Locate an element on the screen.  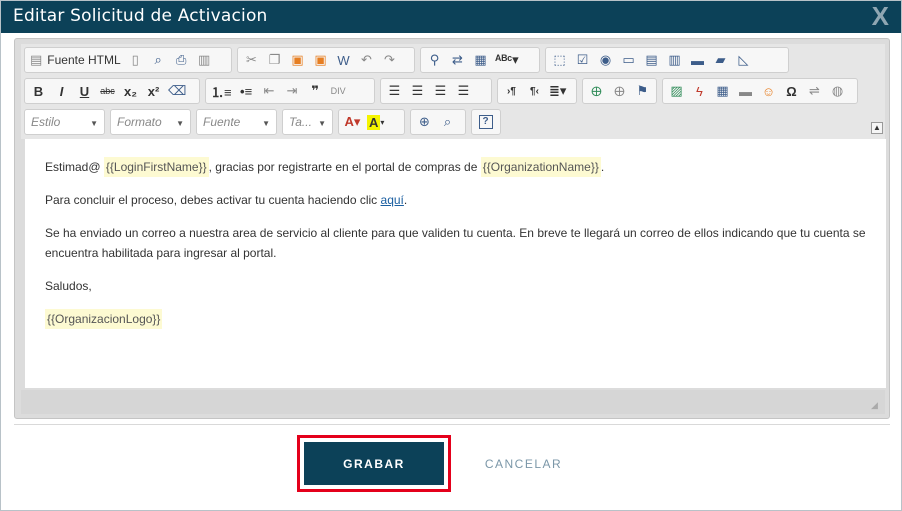
underline-button: U is located at coordinates (84, 91).